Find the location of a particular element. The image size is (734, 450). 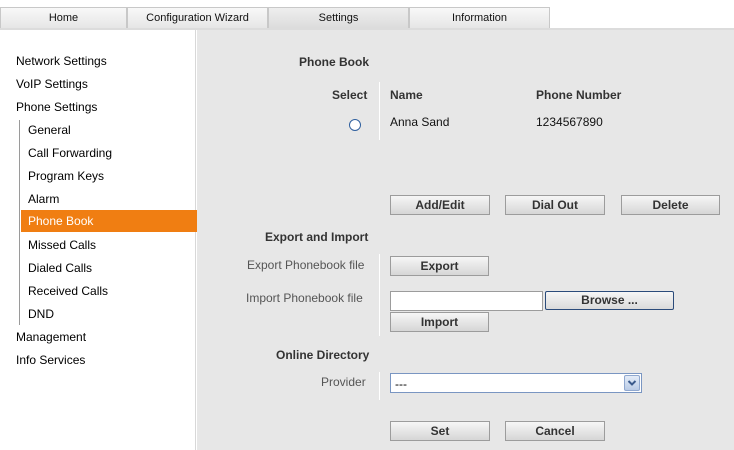

sidebar-item-dialed-calls: Dialed Calls is located at coordinates (60, 268).